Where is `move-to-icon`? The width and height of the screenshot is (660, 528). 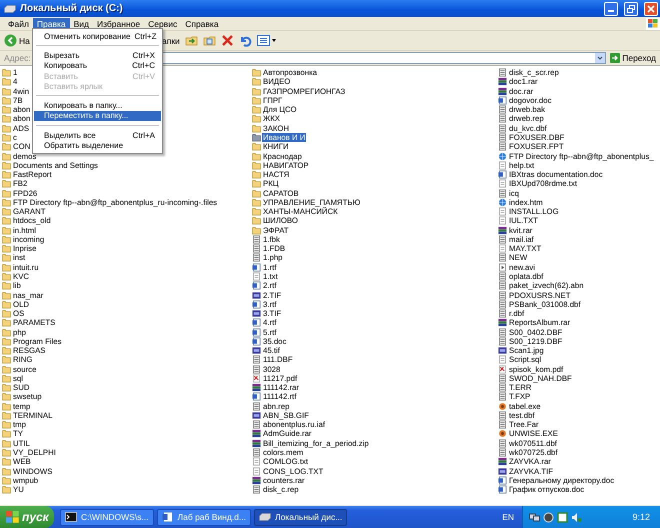 move-to-icon is located at coordinates (191, 40).